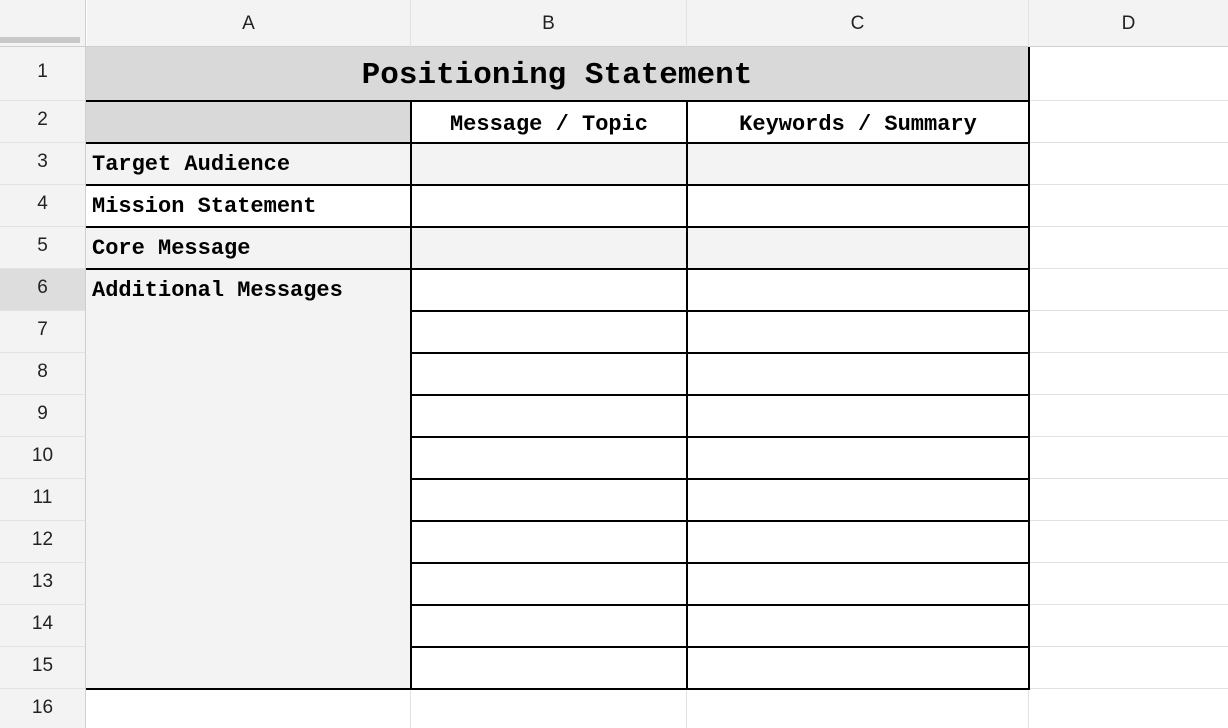 The height and width of the screenshot is (728, 1228). What do you see at coordinates (549, 500) in the screenshot?
I see `cell-b11` at bounding box center [549, 500].